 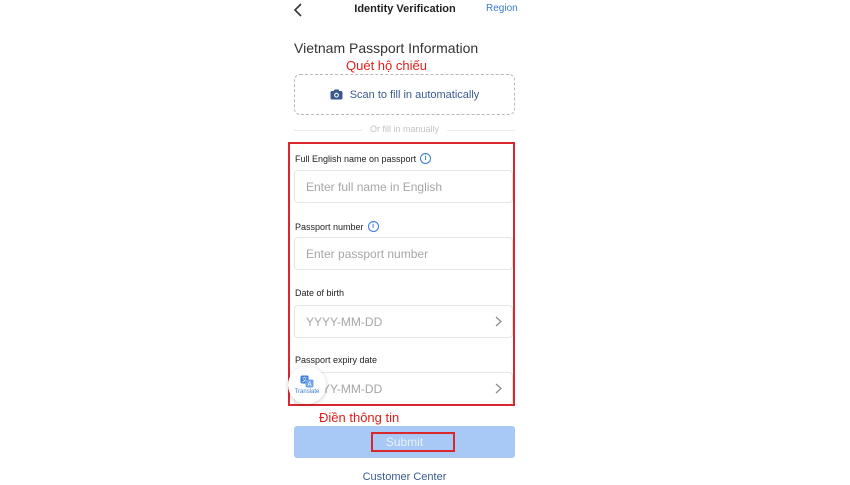 What do you see at coordinates (413, 442) in the screenshot?
I see `annotation-frame-submit` at bounding box center [413, 442].